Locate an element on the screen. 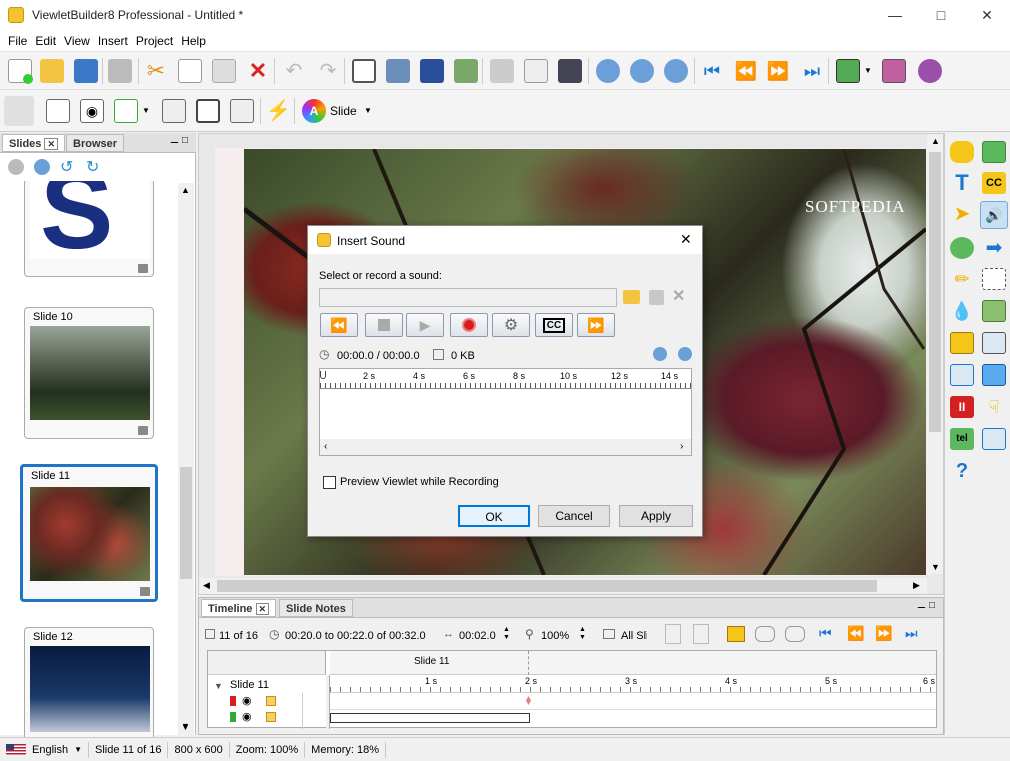 The height and width of the screenshot is (761, 1010). panel-minimize-icon: ⚊ is located at coordinates (921, 605).